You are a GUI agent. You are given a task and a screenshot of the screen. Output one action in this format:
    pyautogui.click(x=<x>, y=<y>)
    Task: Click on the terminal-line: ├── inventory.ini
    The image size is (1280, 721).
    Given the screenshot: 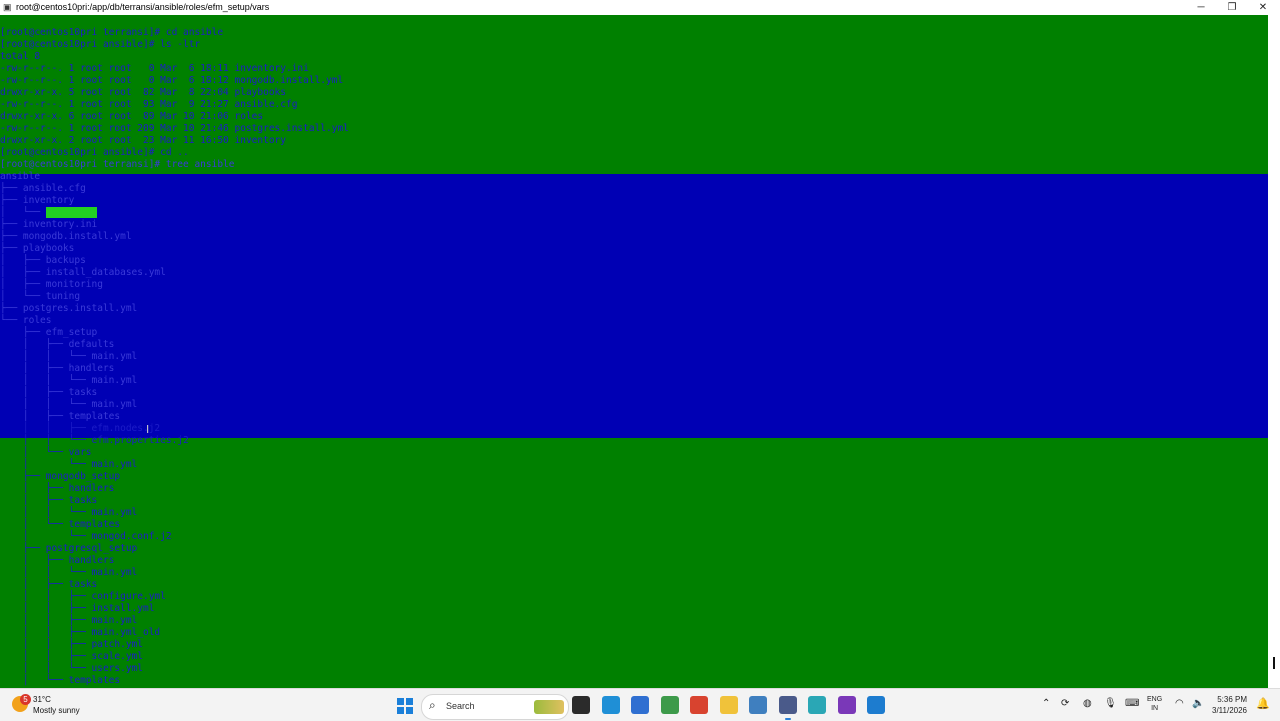 What is the action you would take?
    pyautogui.click(x=48, y=225)
    